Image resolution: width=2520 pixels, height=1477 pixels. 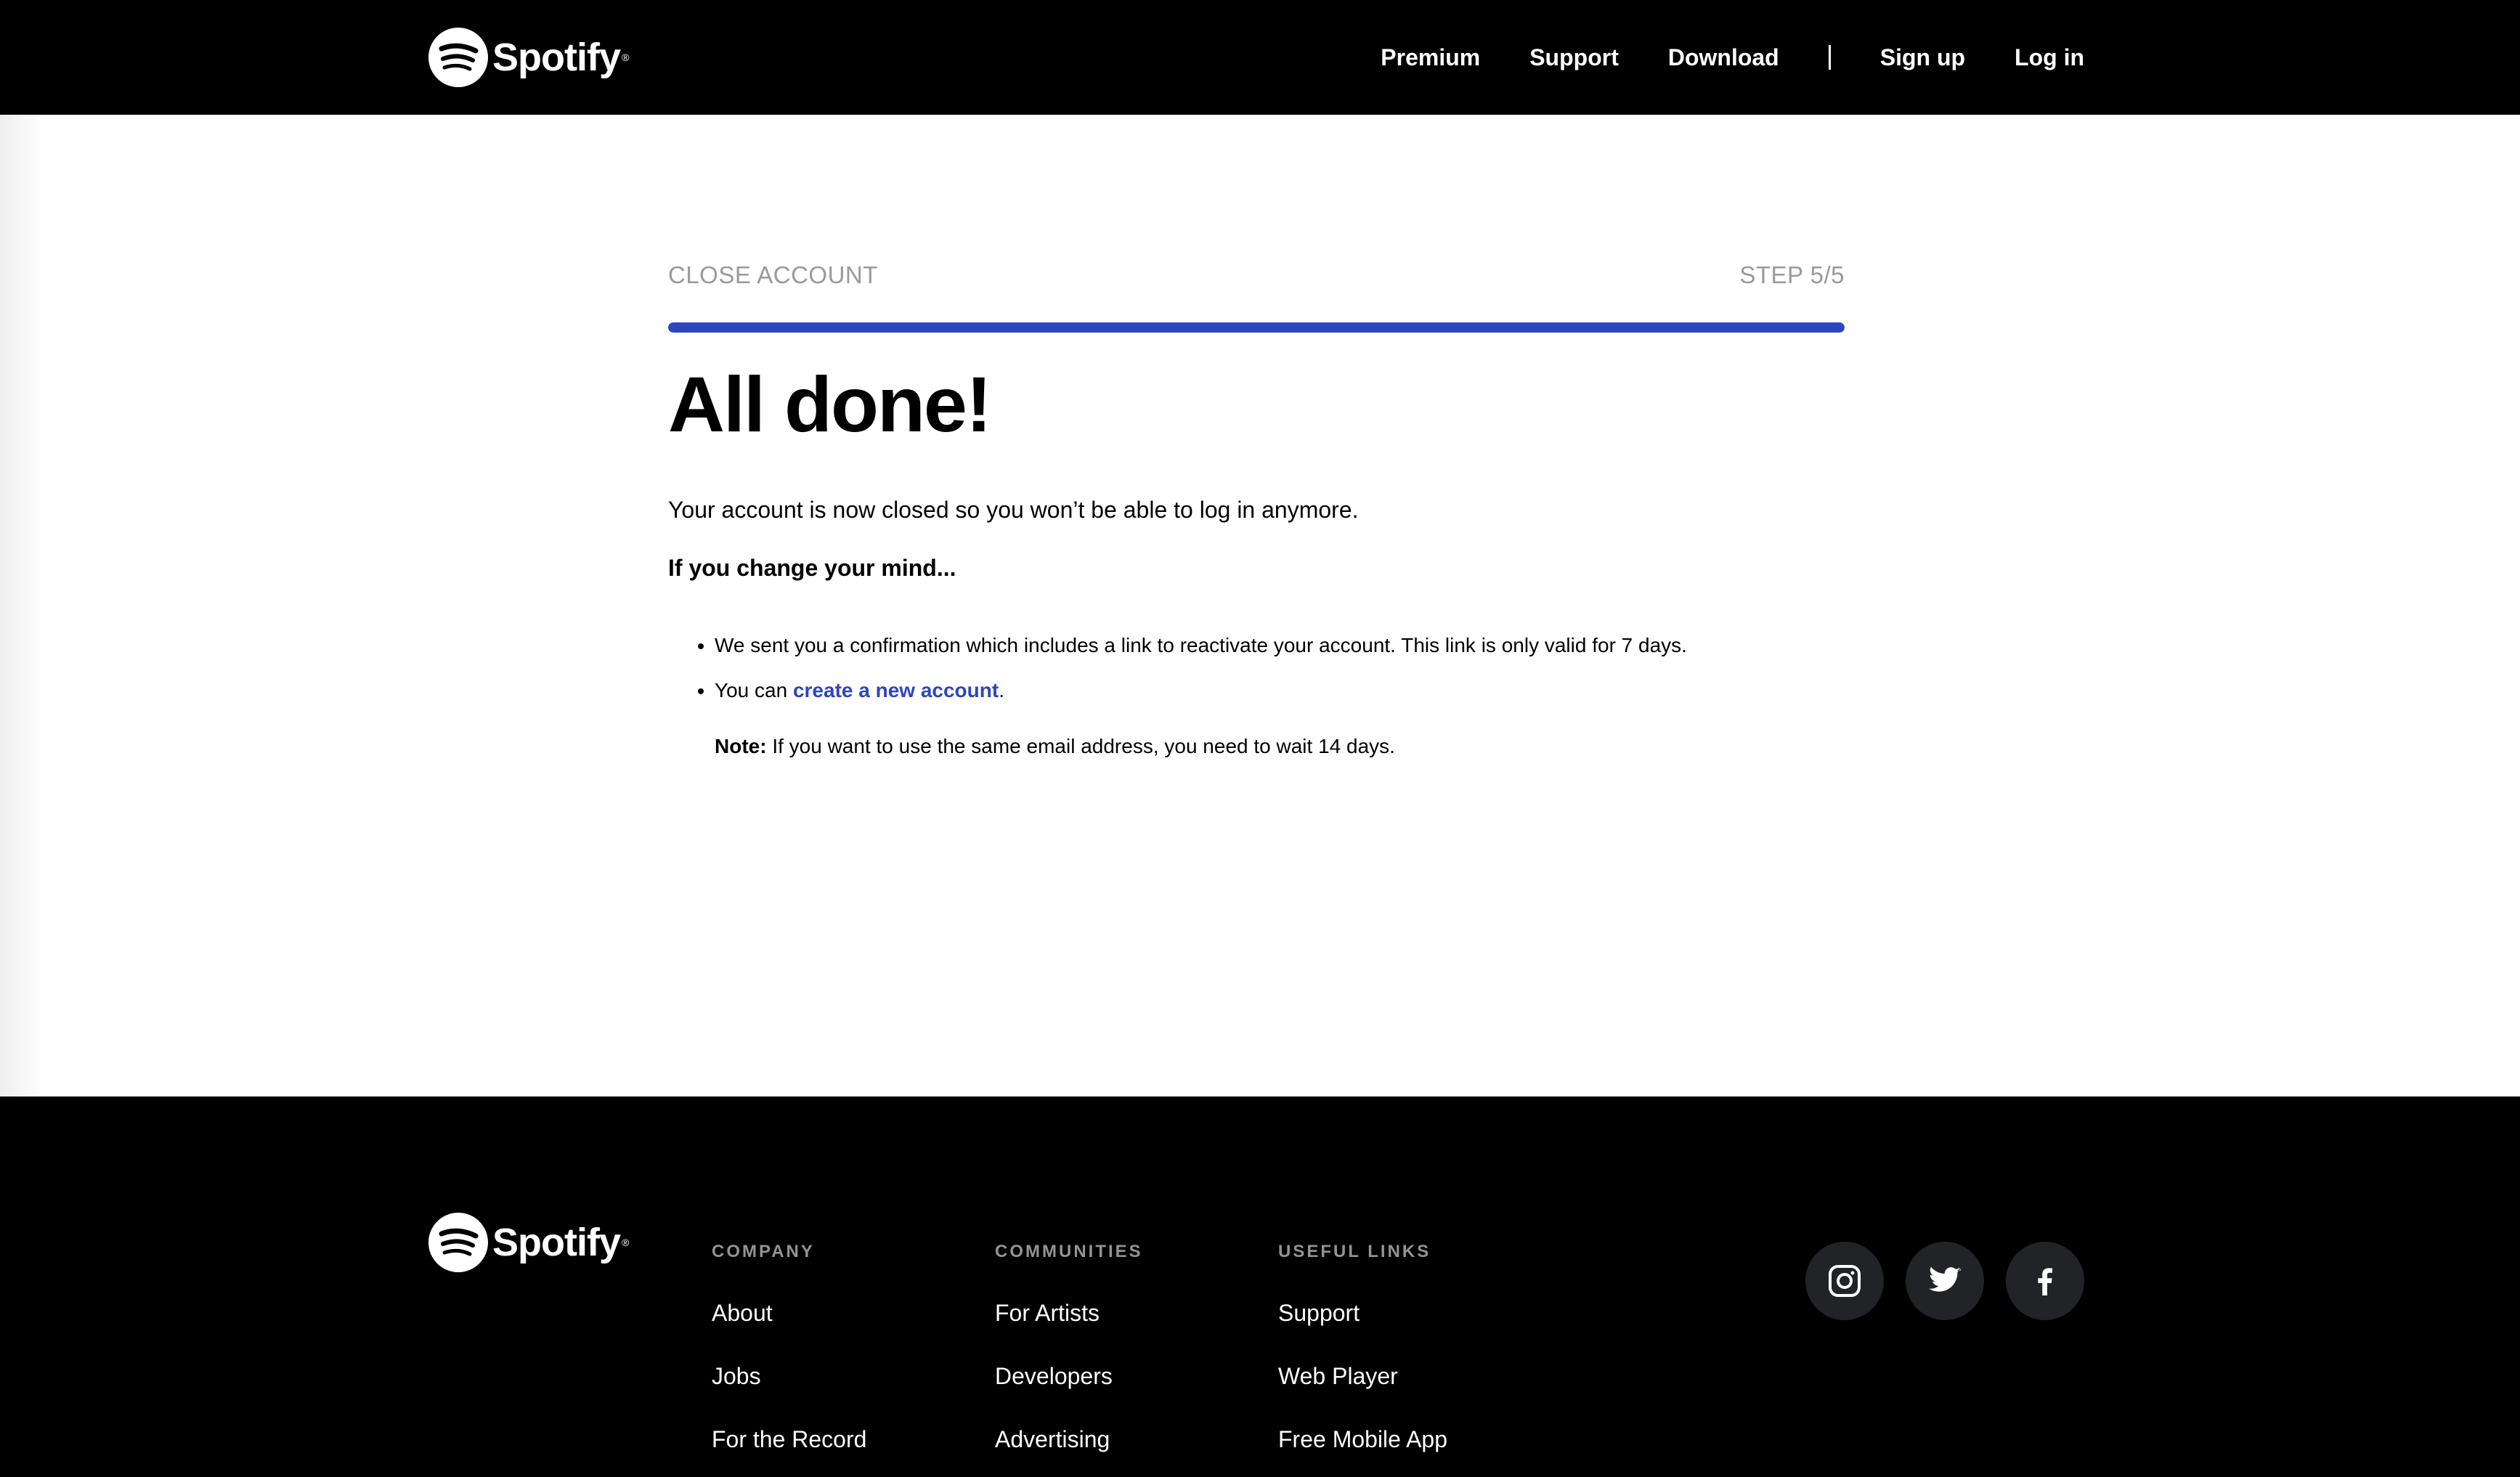 What do you see at coordinates (741, 746) in the screenshot?
I see `note-label: Note:` at bounding box center [741, 746].